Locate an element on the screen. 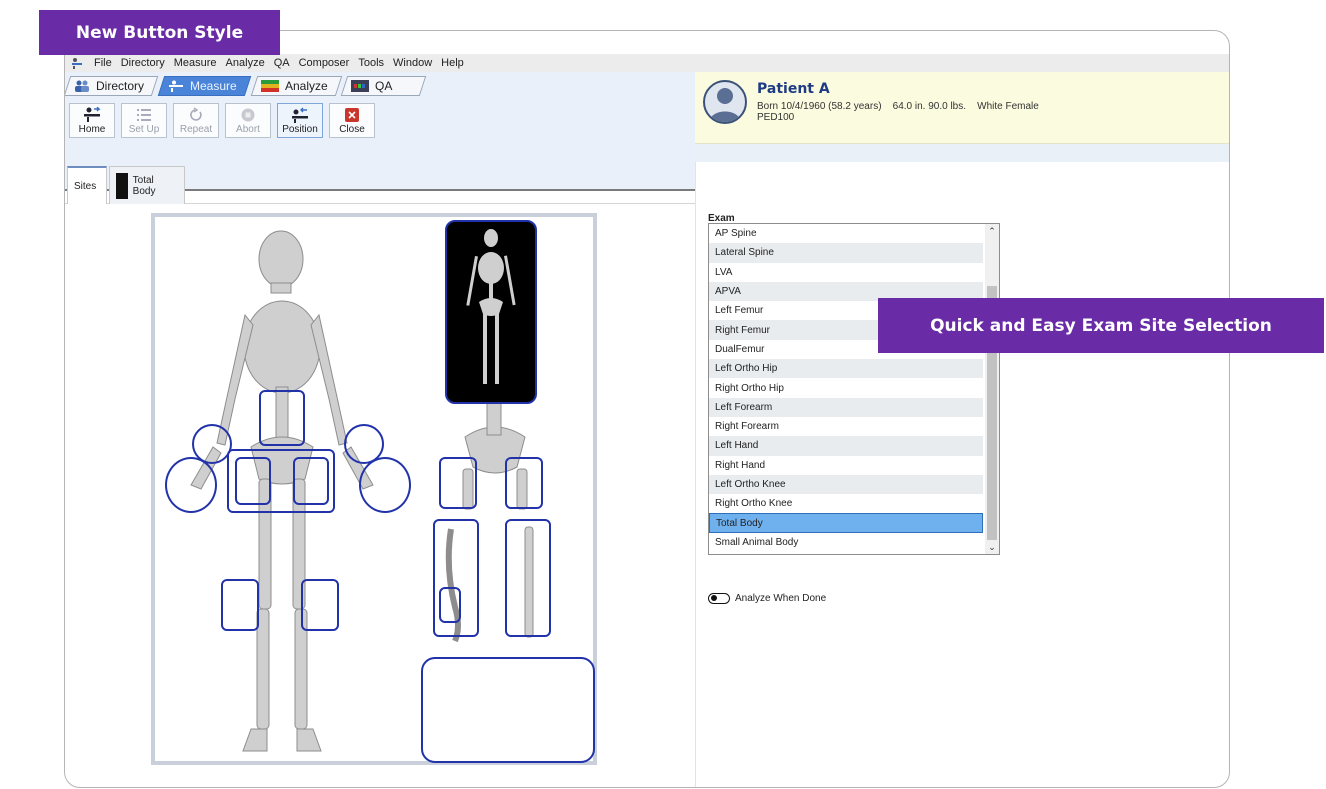  site-left-ortho-hip is located at coordinates (458, 483).